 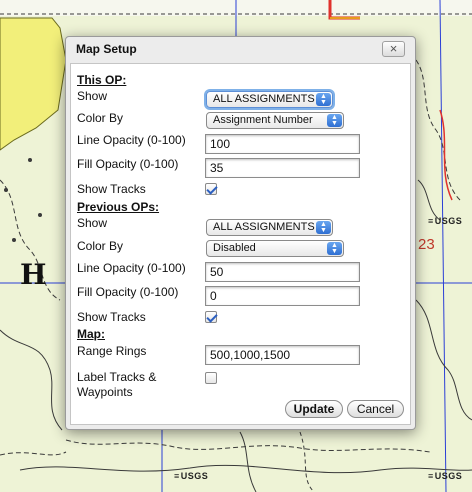 What do you see at coordinates (105, 392) in the screenshot?
I see `label-tracks-label-line2: Waypoints` at bounding box center [105, 392].